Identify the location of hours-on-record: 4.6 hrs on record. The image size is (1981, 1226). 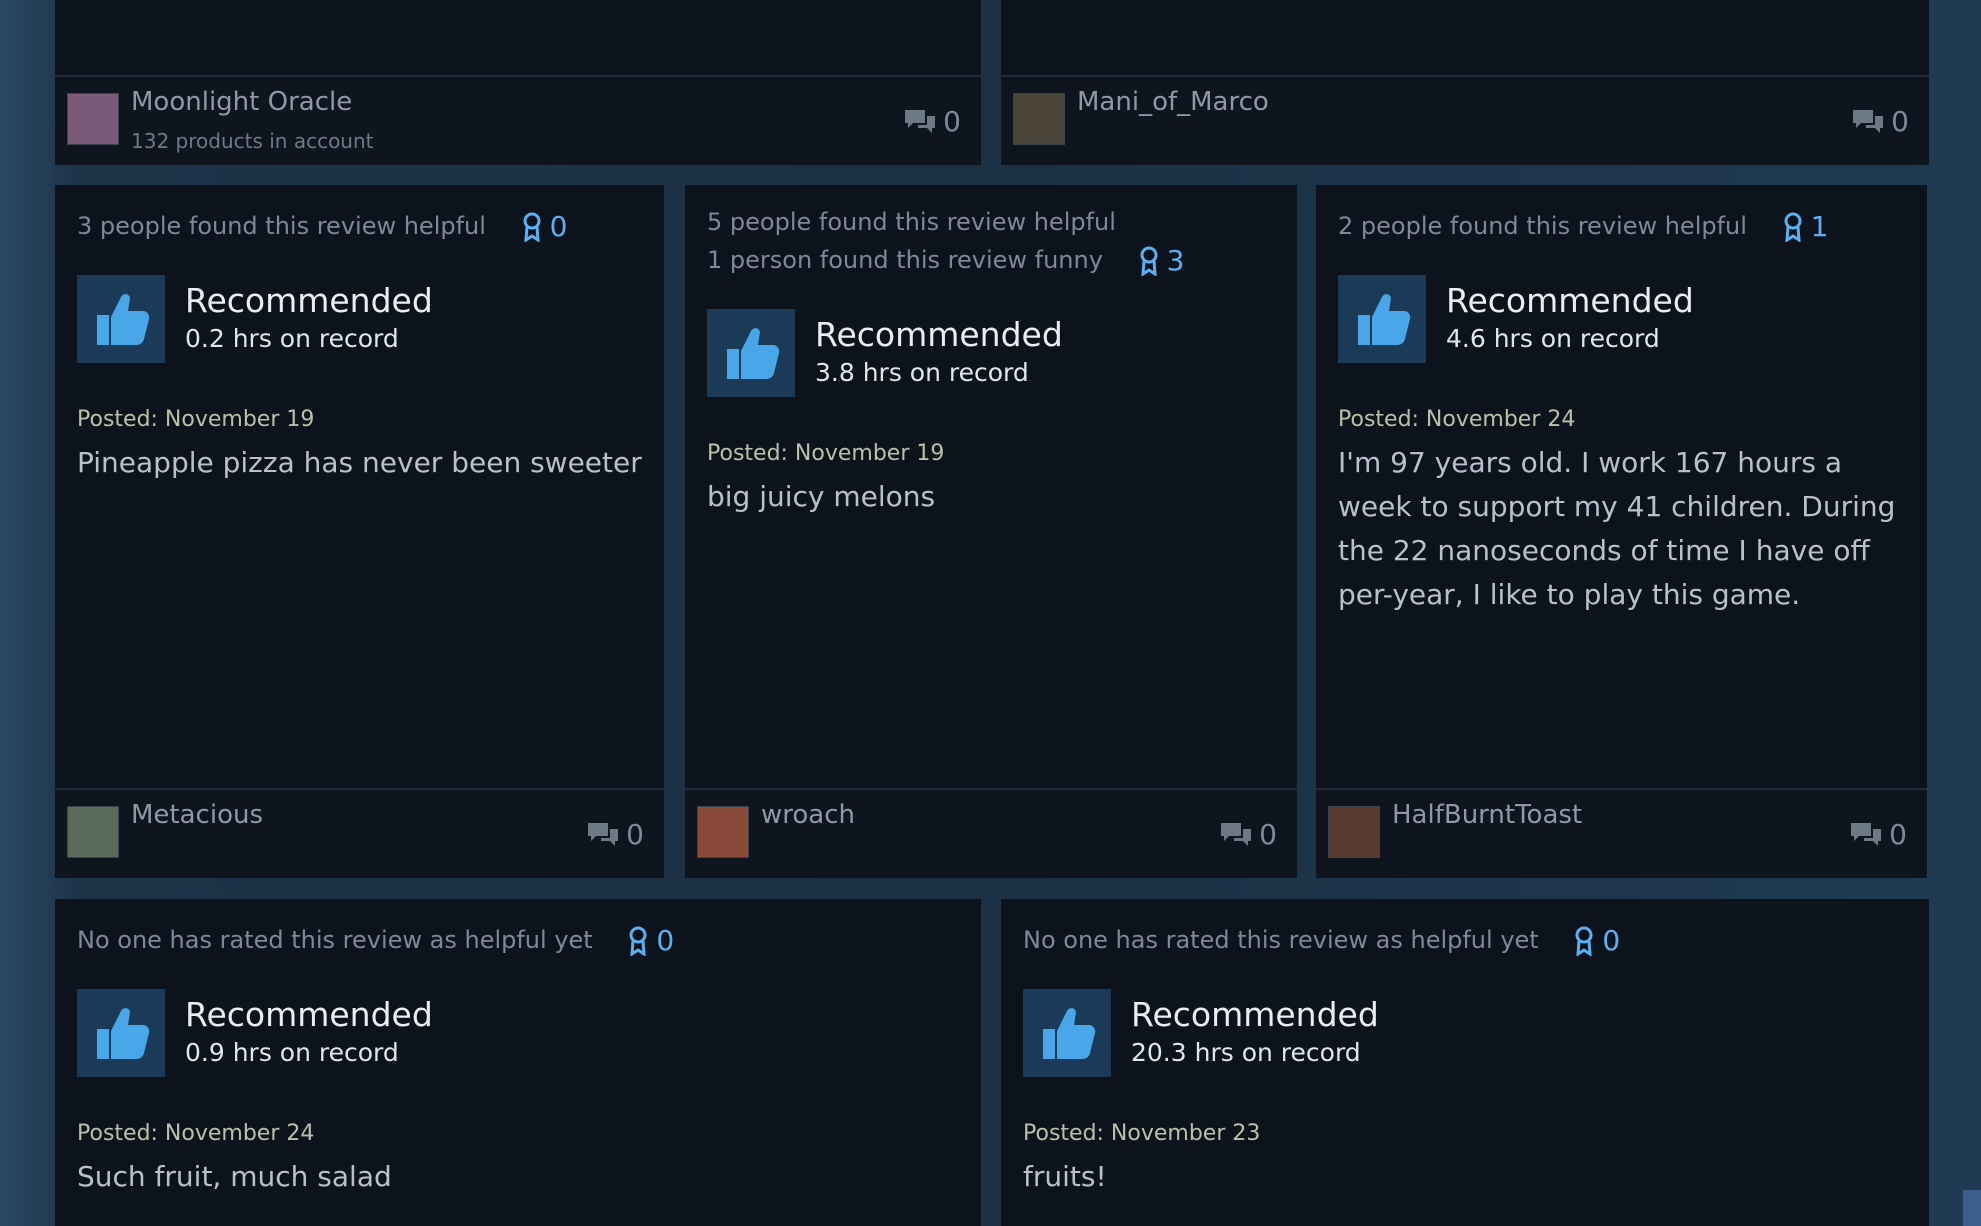
(1553, 338).